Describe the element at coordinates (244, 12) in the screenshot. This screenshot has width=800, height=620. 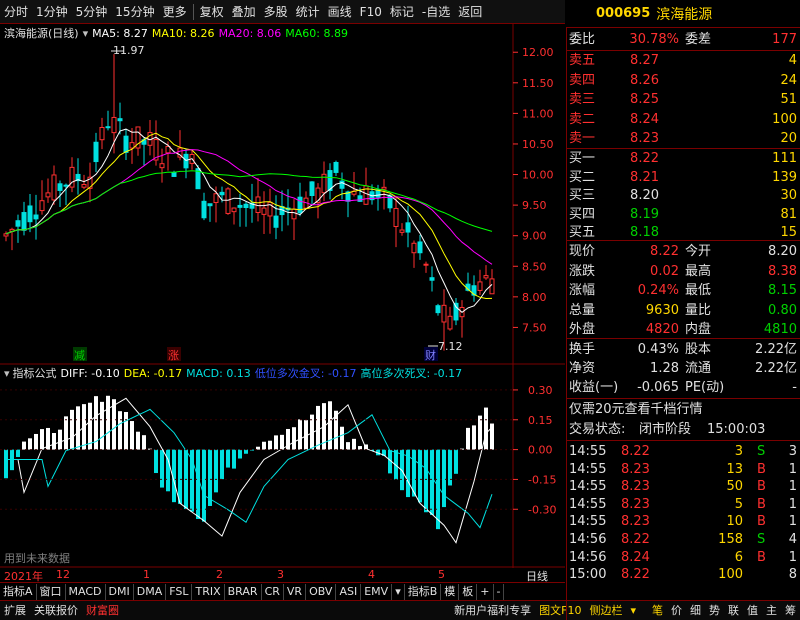
I see `overlay-button: 叠加` at that location.